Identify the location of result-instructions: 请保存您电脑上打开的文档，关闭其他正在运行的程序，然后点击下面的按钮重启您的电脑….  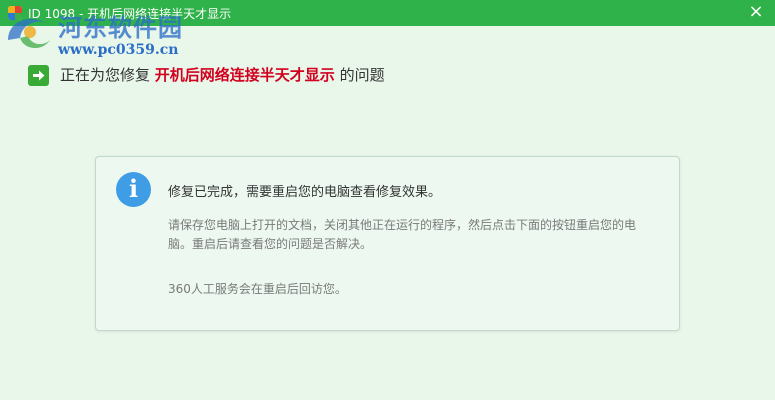
(402, 234).